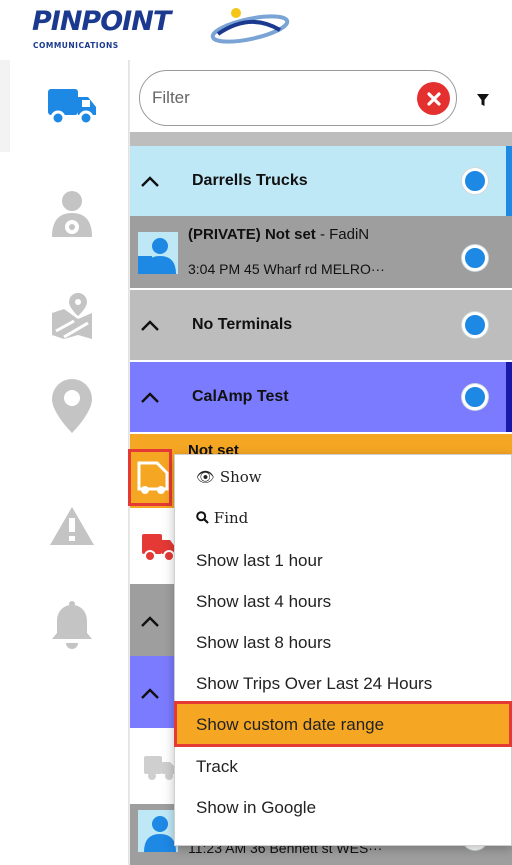  Describe the element at coordinates (343, 601) in the screenshot. I see `menu-item-show-last-4-hours: Show last 4 hours` at that location.